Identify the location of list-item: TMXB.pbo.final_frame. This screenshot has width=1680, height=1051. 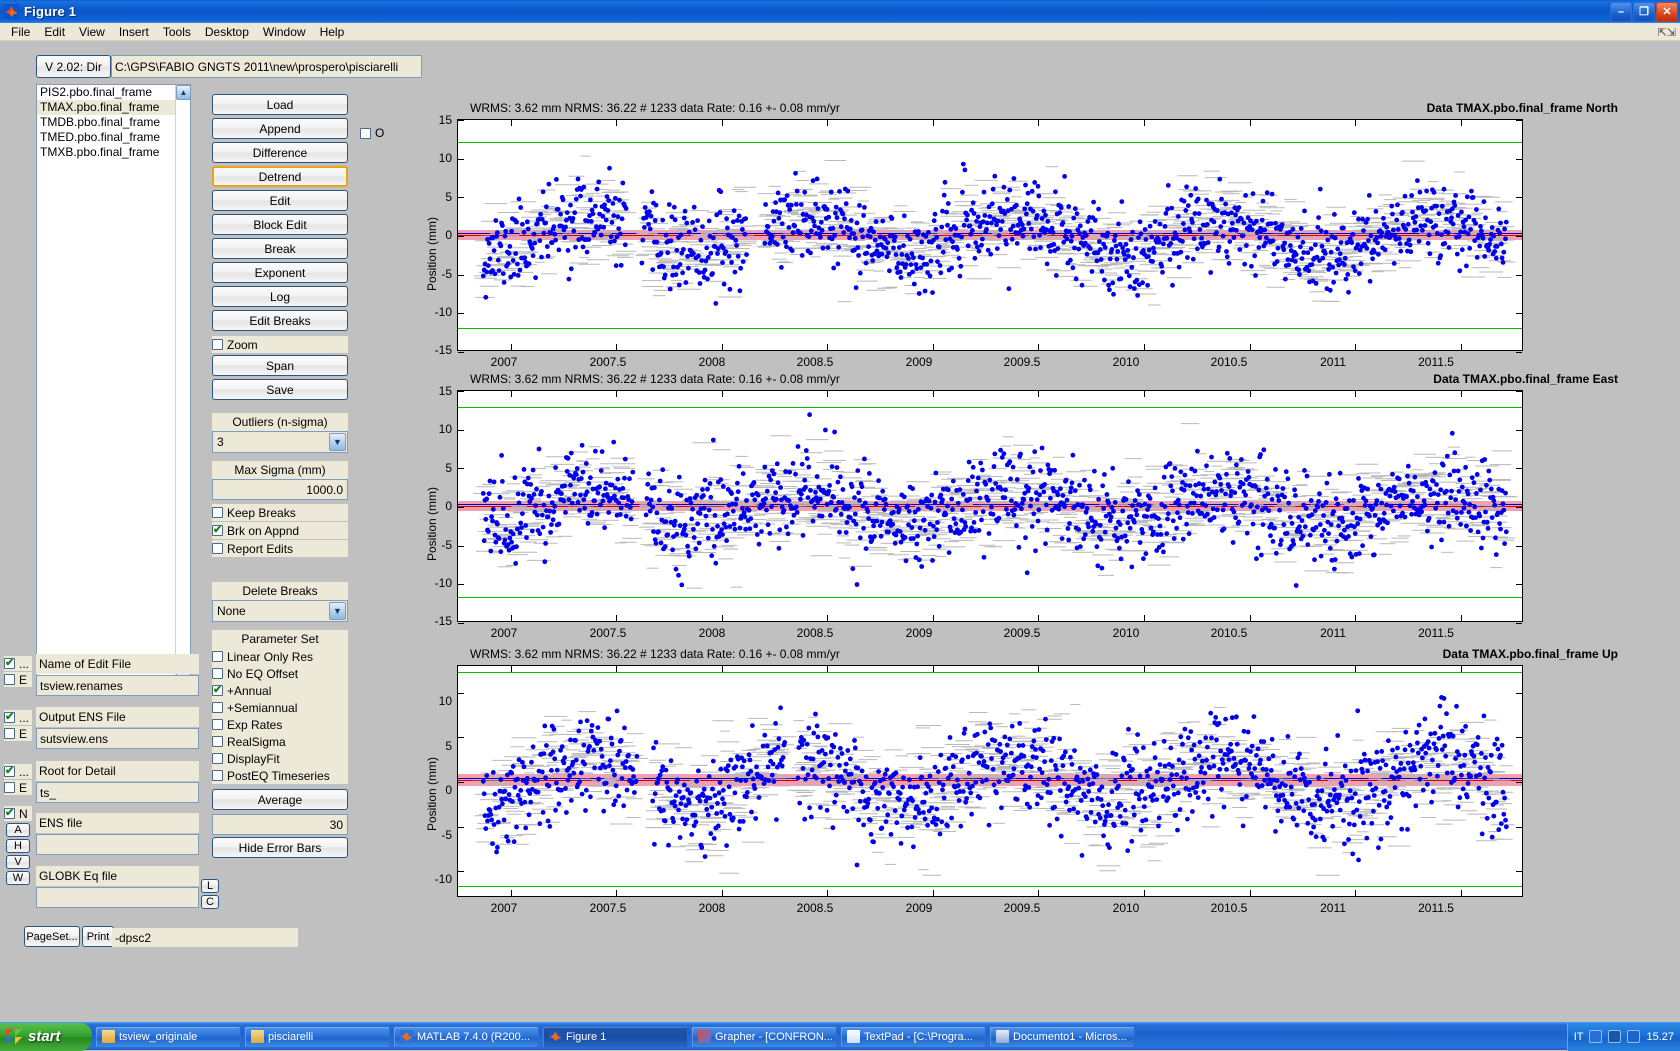
(113, 152).